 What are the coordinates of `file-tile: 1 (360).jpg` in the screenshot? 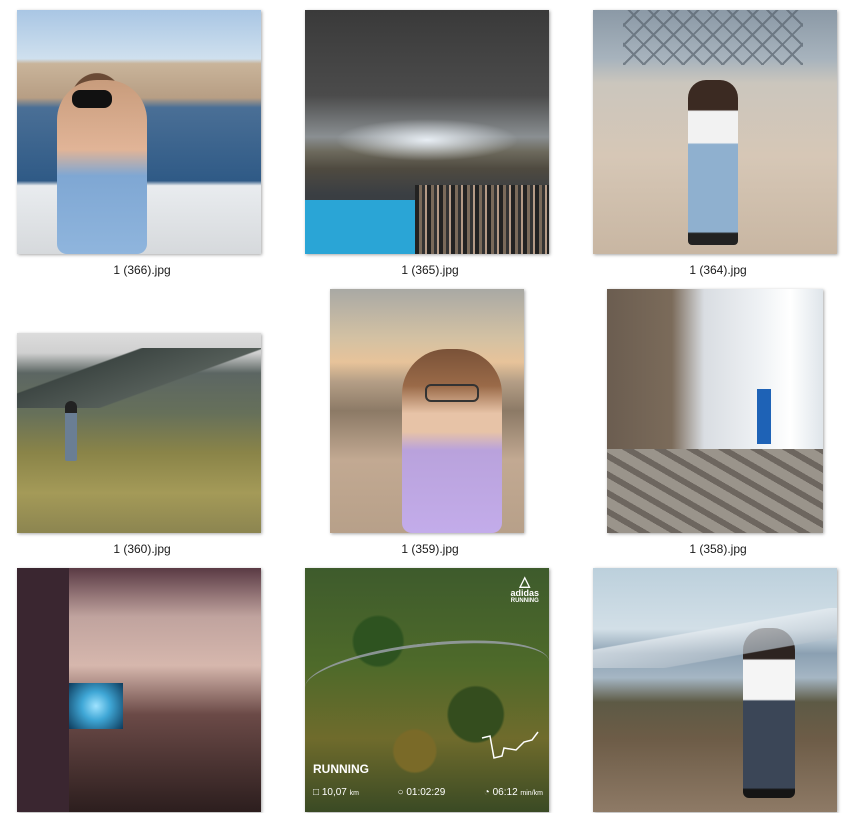 It's located at (142, 422).